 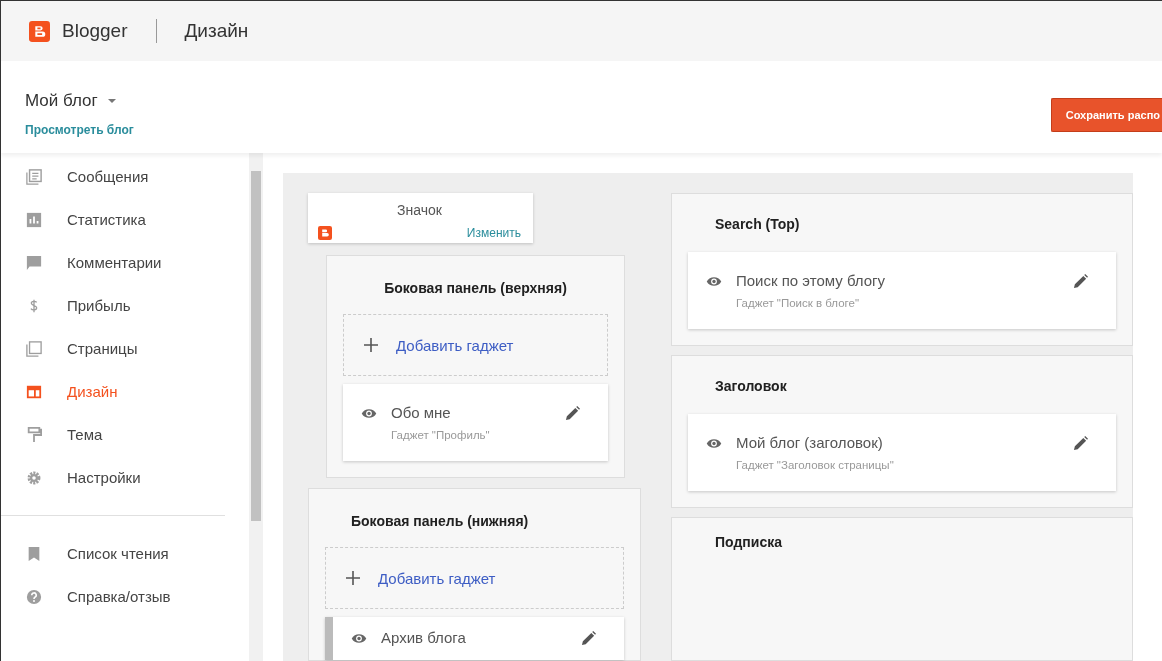 I want to click on section-title: Боковая панель (нижняя), so click(x=440, y=521).